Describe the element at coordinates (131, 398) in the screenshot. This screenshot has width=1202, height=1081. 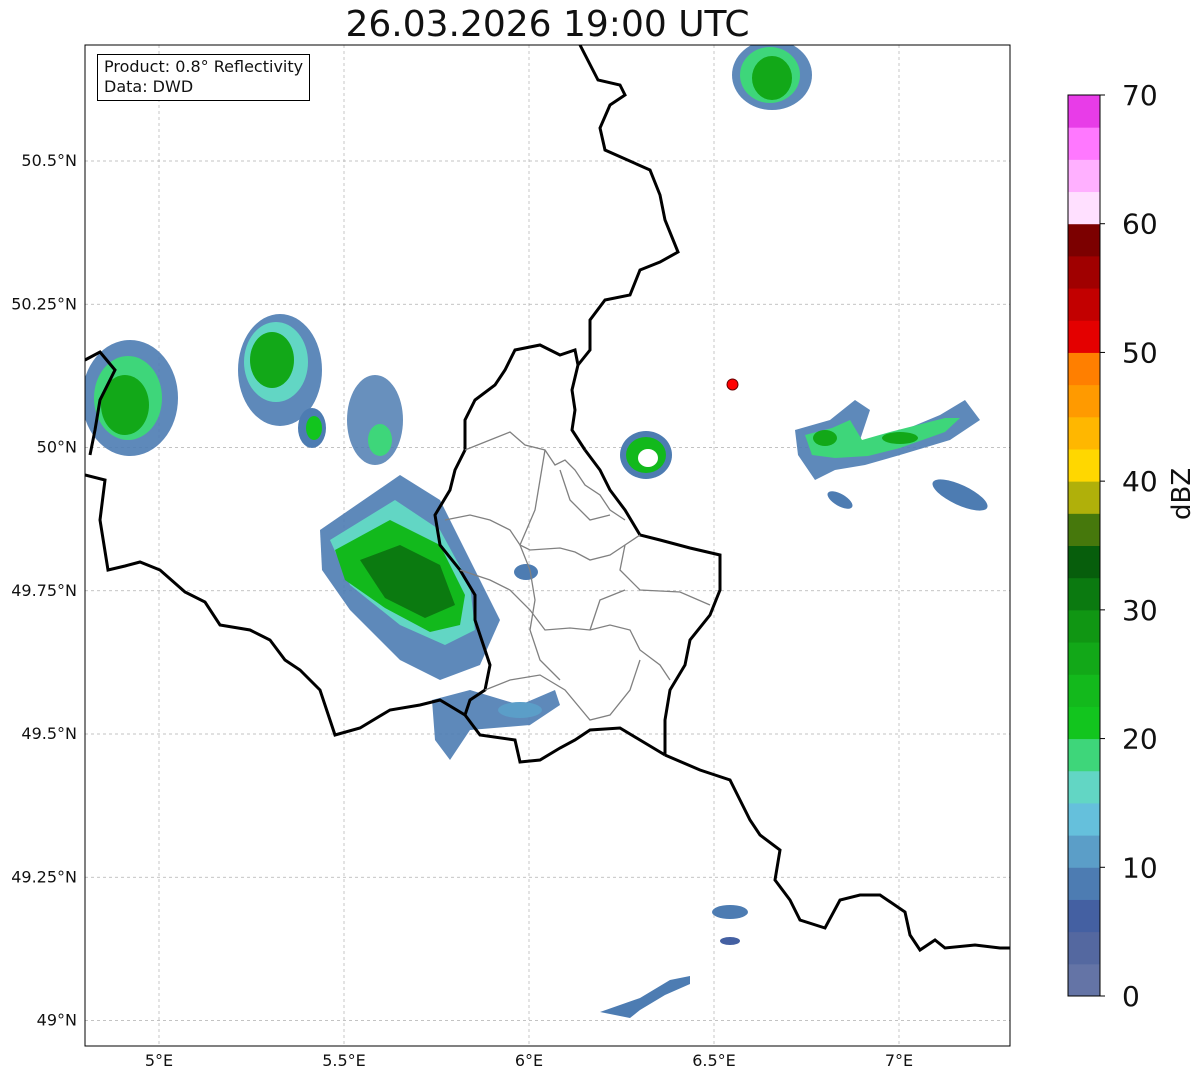
I see `echo-west` at that location.